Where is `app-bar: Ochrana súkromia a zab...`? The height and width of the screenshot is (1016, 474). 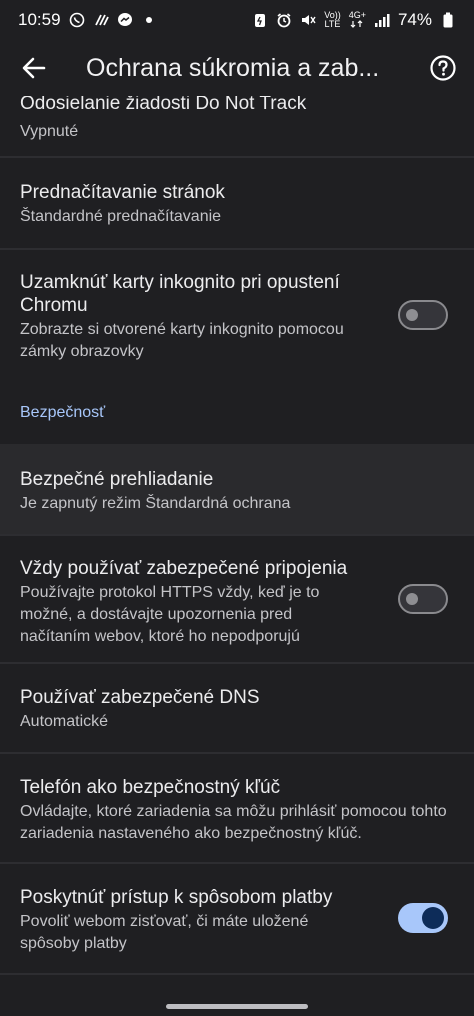
app-bar: Ochrana súkromia a zab... is located at coordinates (237, 68).